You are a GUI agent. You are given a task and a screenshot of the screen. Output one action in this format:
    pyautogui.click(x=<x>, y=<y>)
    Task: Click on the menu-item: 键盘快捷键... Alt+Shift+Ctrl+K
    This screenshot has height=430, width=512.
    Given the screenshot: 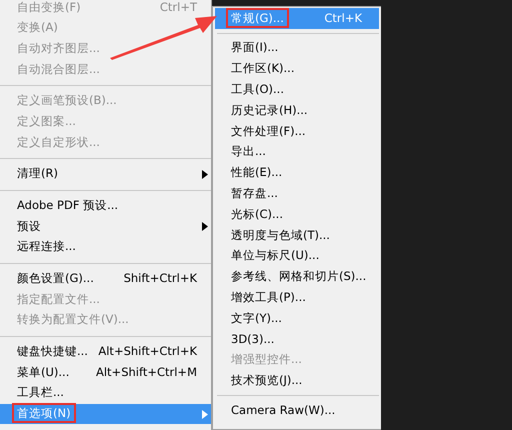 What is the action you would take?
    pyautogui.click(x=105, y=351)
    